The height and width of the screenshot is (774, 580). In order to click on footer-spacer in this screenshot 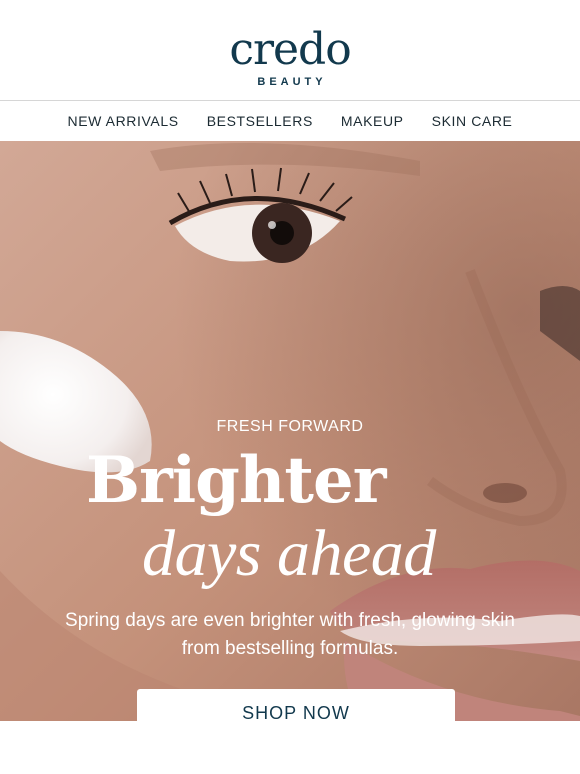, I will do `click(290, 747)`.